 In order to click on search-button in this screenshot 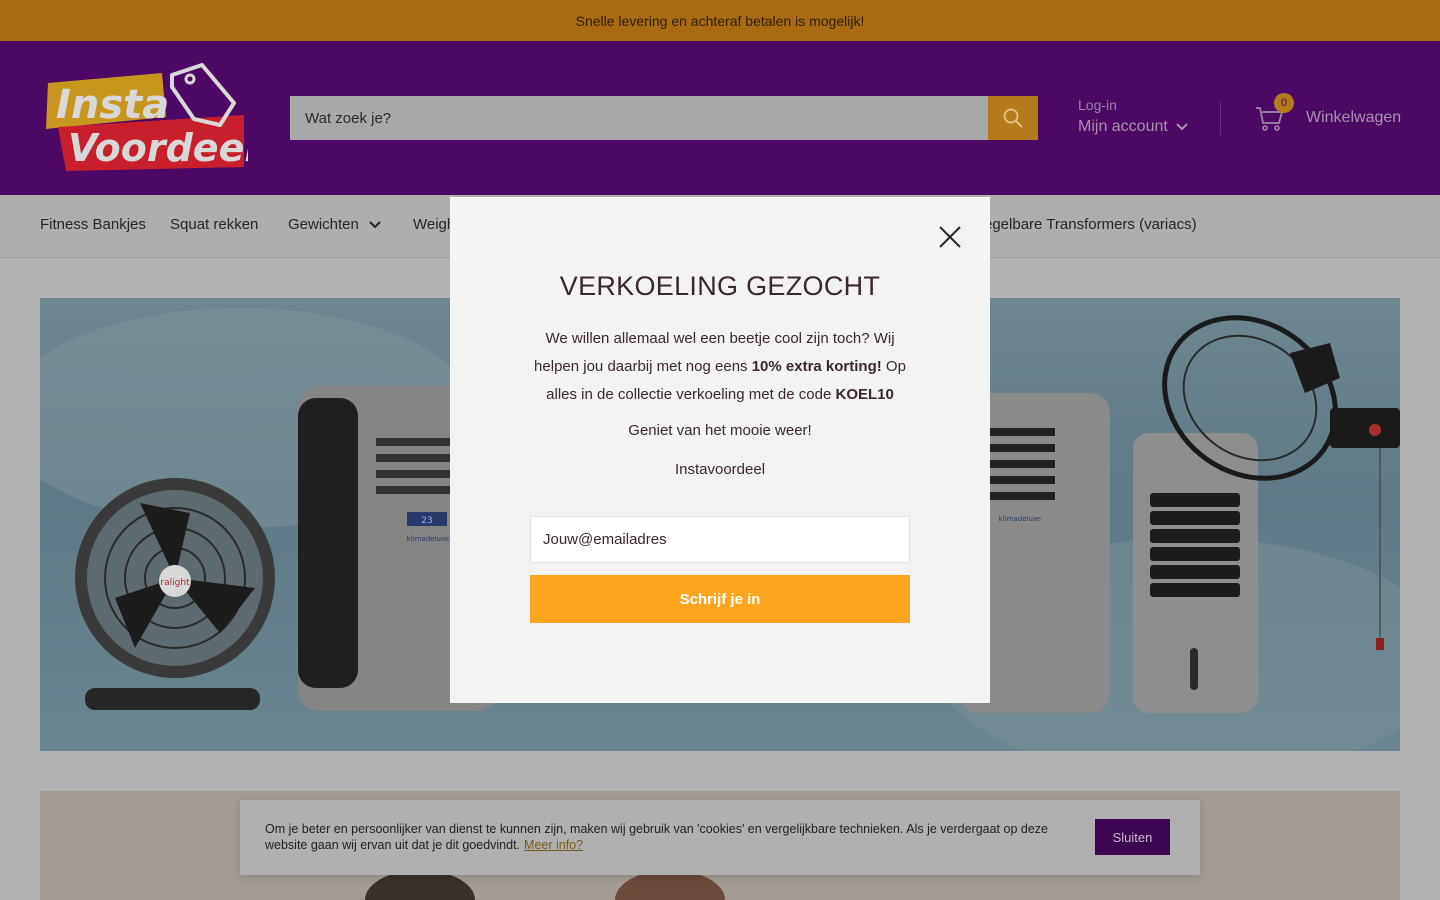, I will do `click(1013, 118)`.